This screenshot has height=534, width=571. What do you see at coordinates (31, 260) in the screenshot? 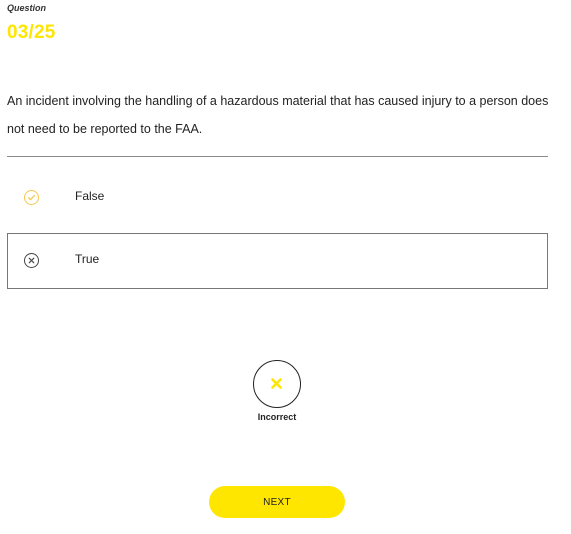
I see `x-circle-icon` at bounding box center [31, 260].